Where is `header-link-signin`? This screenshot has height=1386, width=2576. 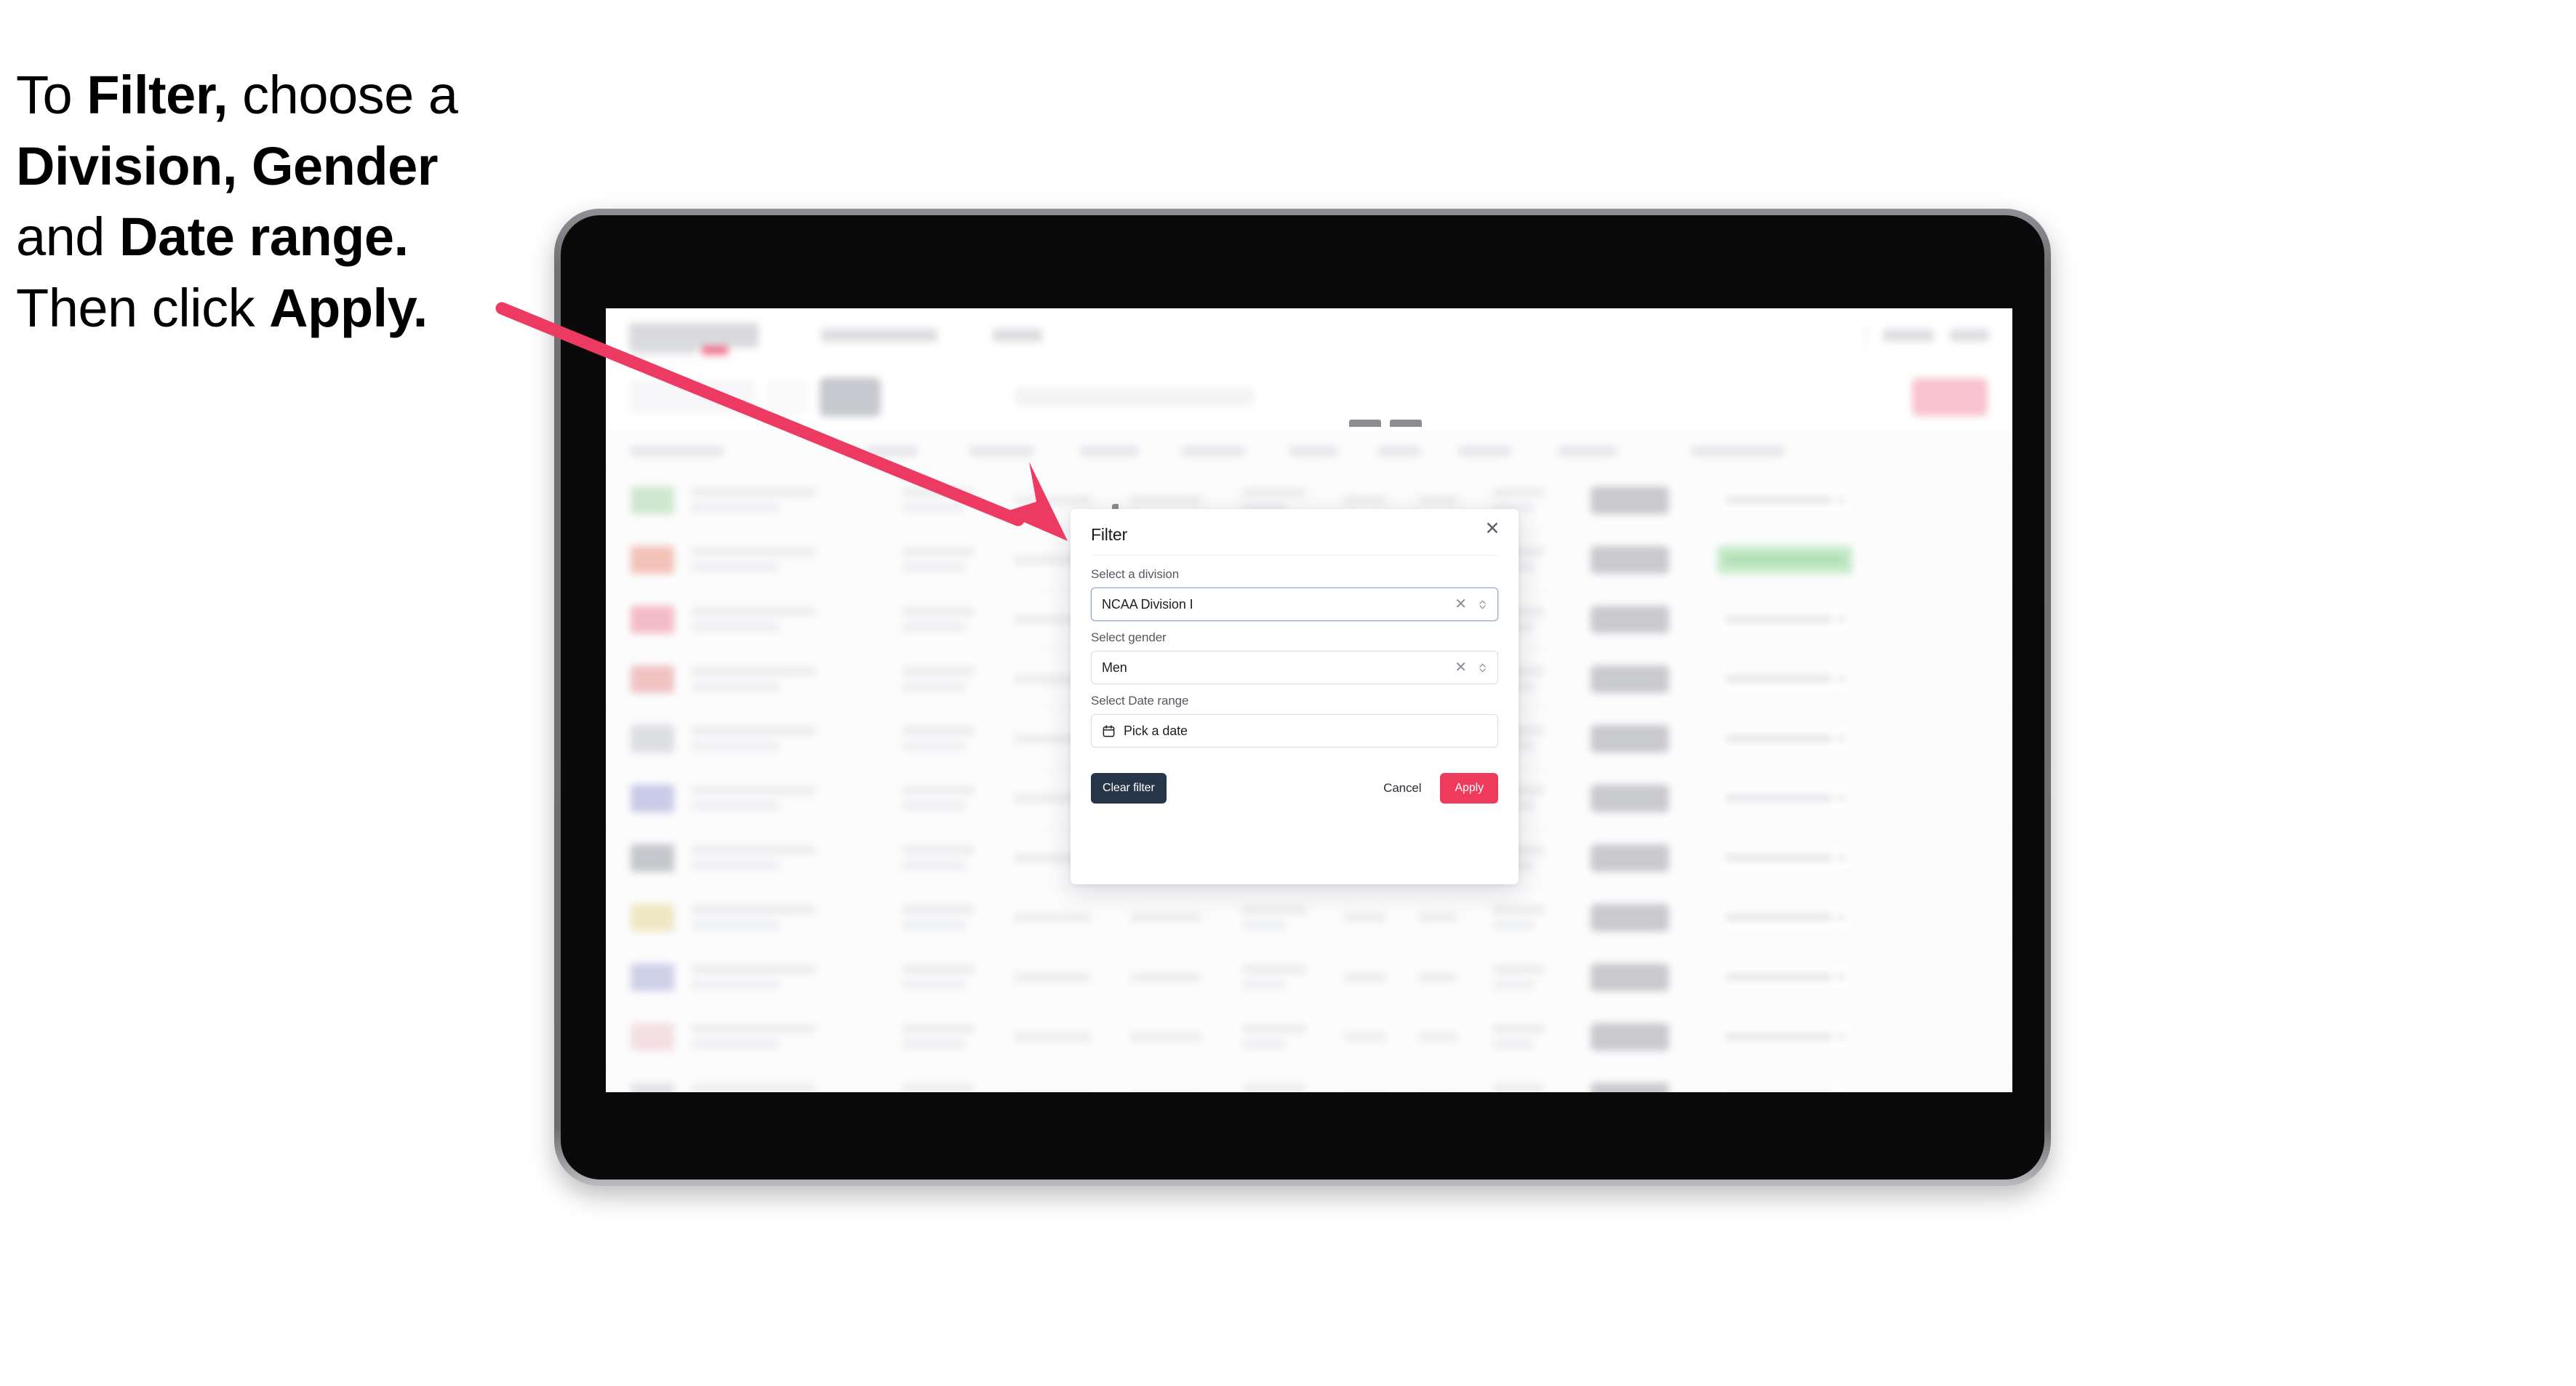
header-link-signin is located at coordinates (1969, 335).